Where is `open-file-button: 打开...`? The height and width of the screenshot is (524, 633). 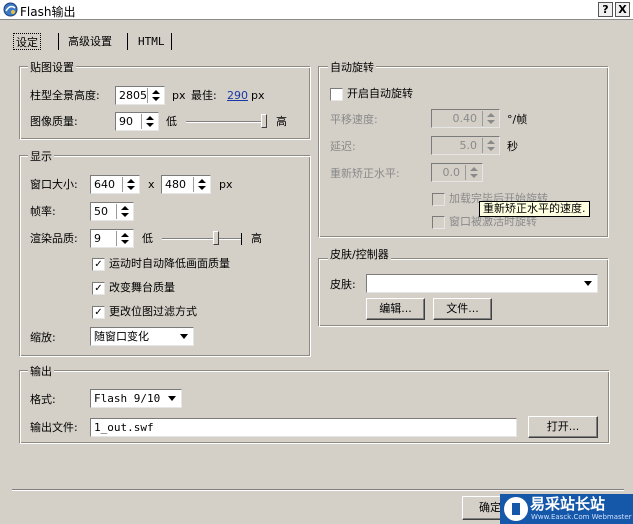 open-file-button: 打开... is located at coordinates (563, 427).